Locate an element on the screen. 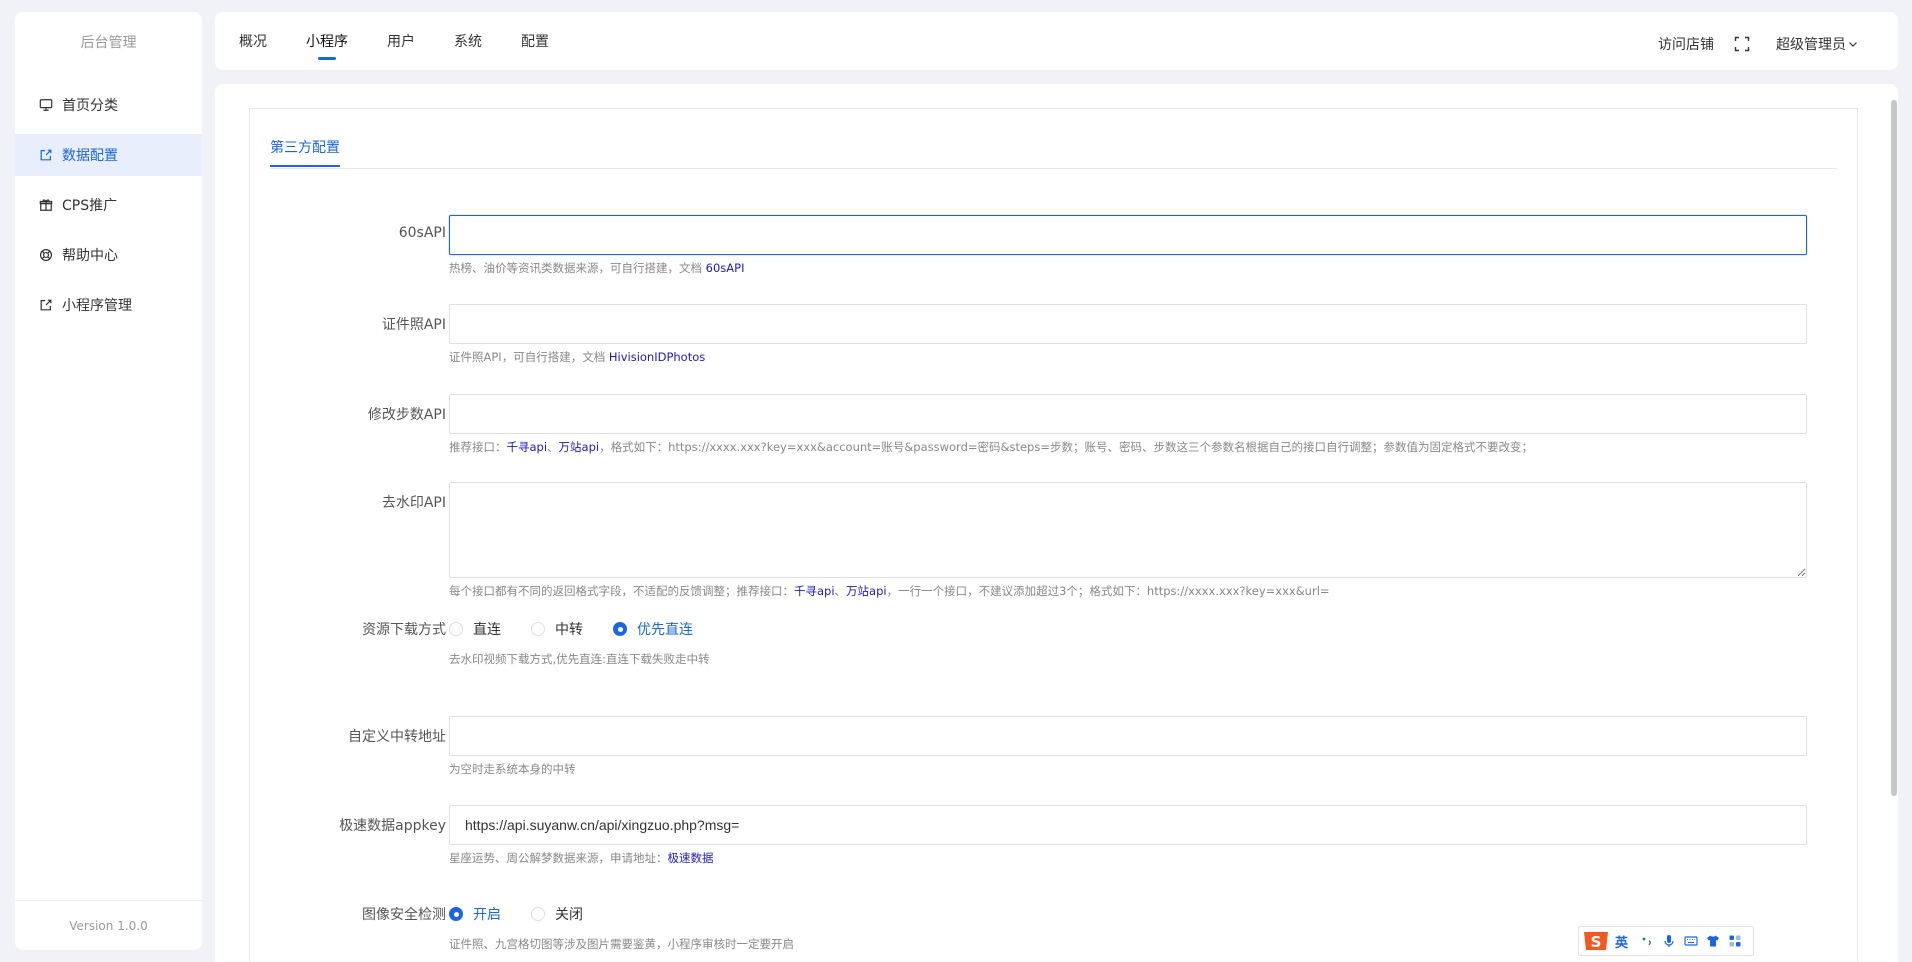 The image size is (1912, 962). jisu-appkey-input is located at coordinates (1128, 825).